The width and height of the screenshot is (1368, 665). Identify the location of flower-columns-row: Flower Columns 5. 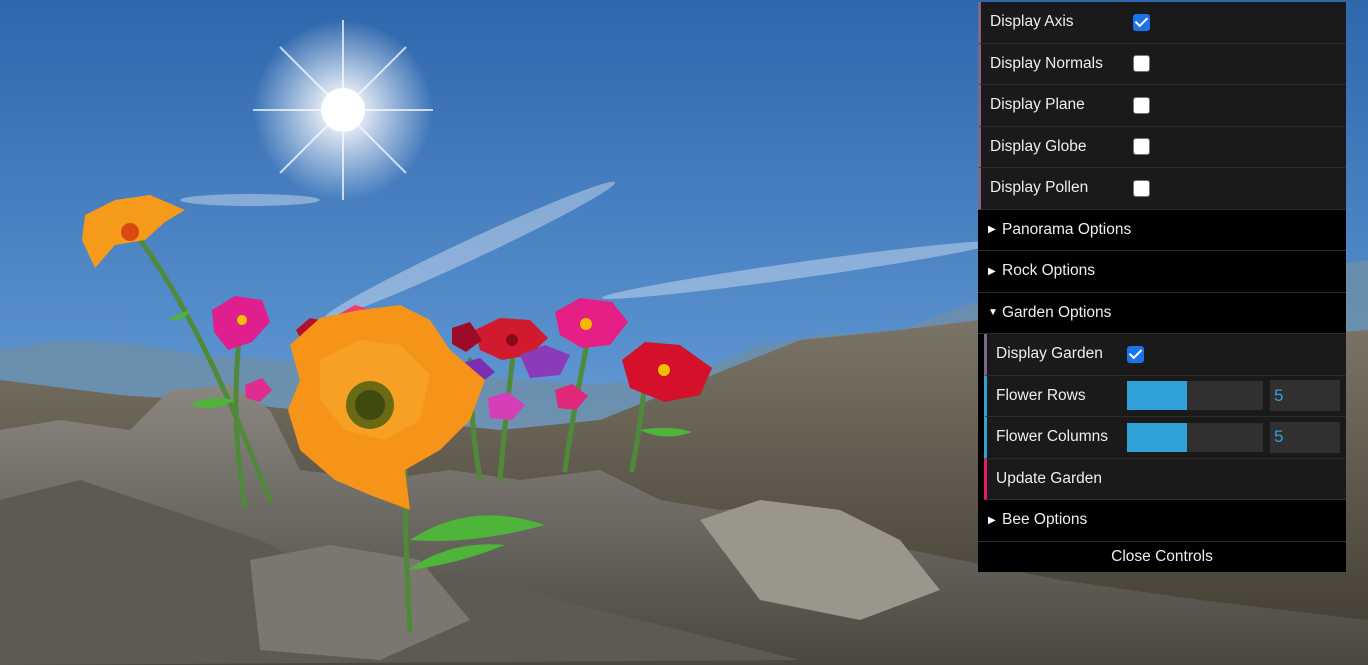
(1165, 438).